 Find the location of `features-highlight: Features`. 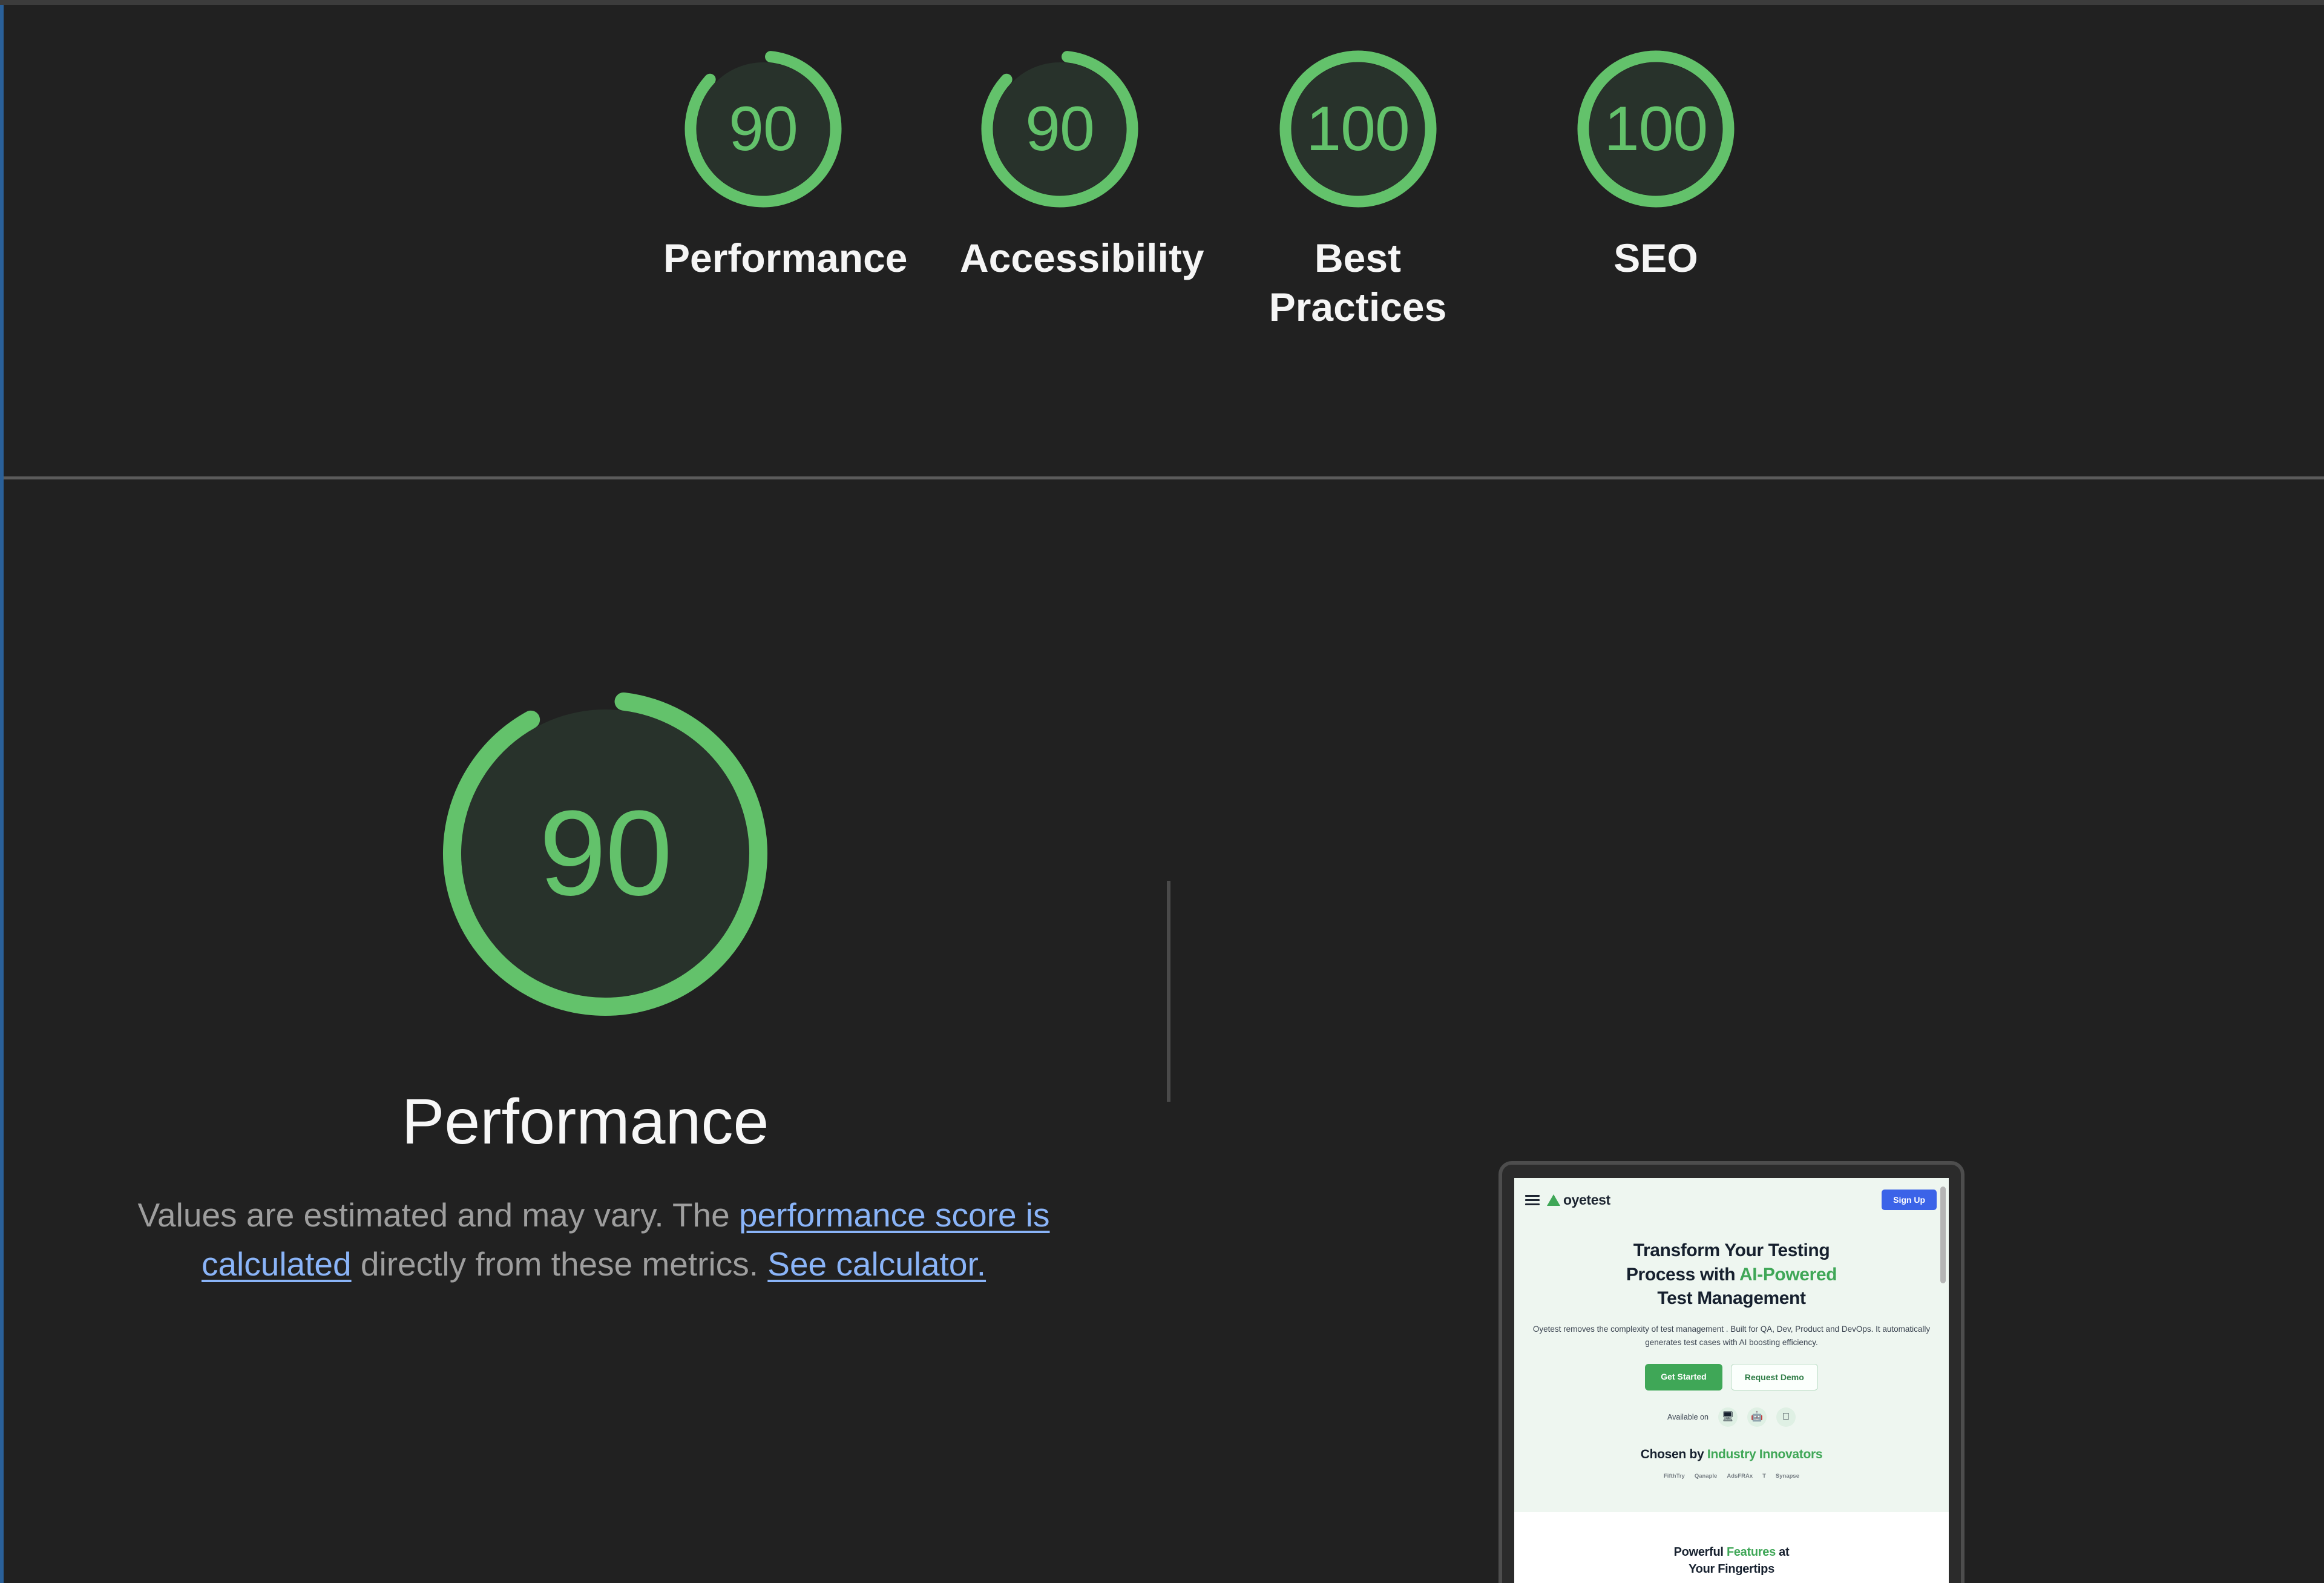

features-highlight: Features is located at coordinates (1751, 1552).